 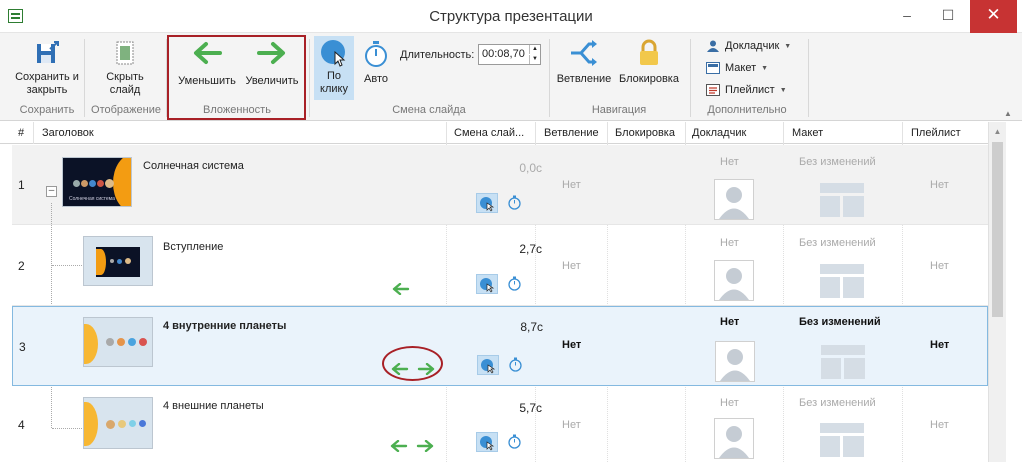 I want to click on row-number: 4, so click(x=21, y=425).